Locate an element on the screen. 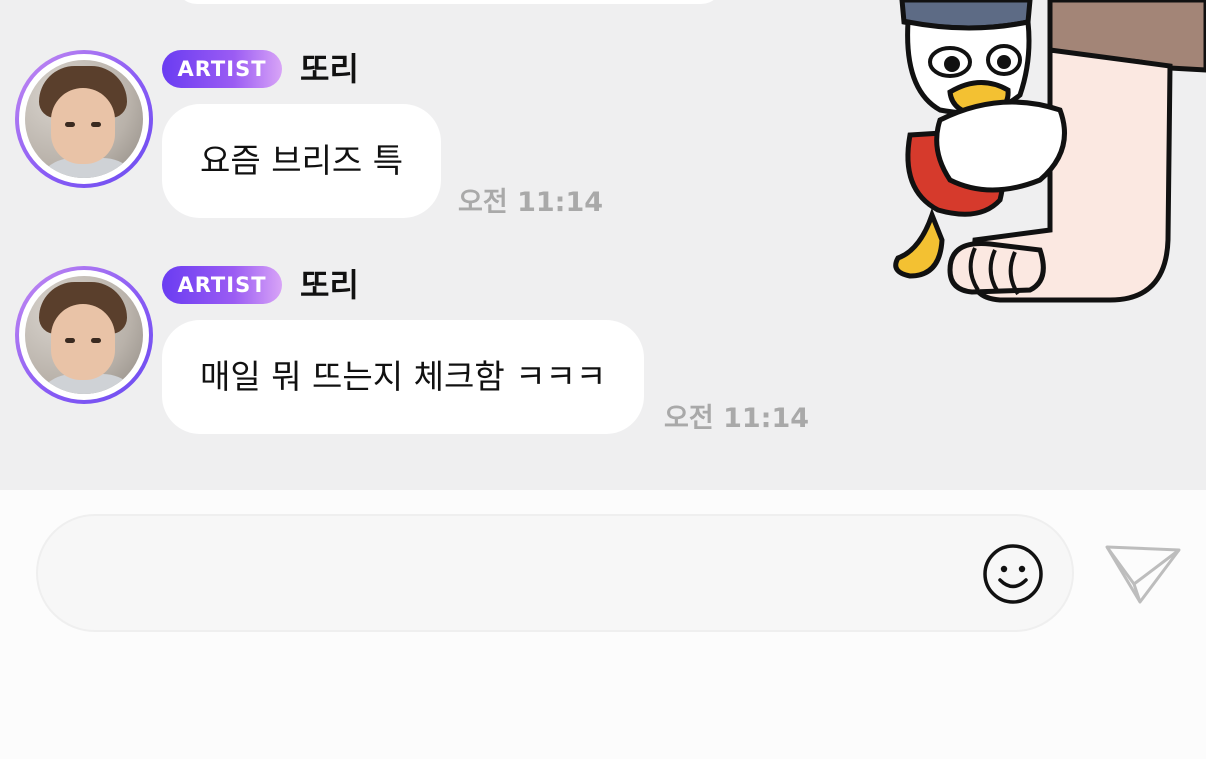  message-input-field is located at coordinates (555, 573).